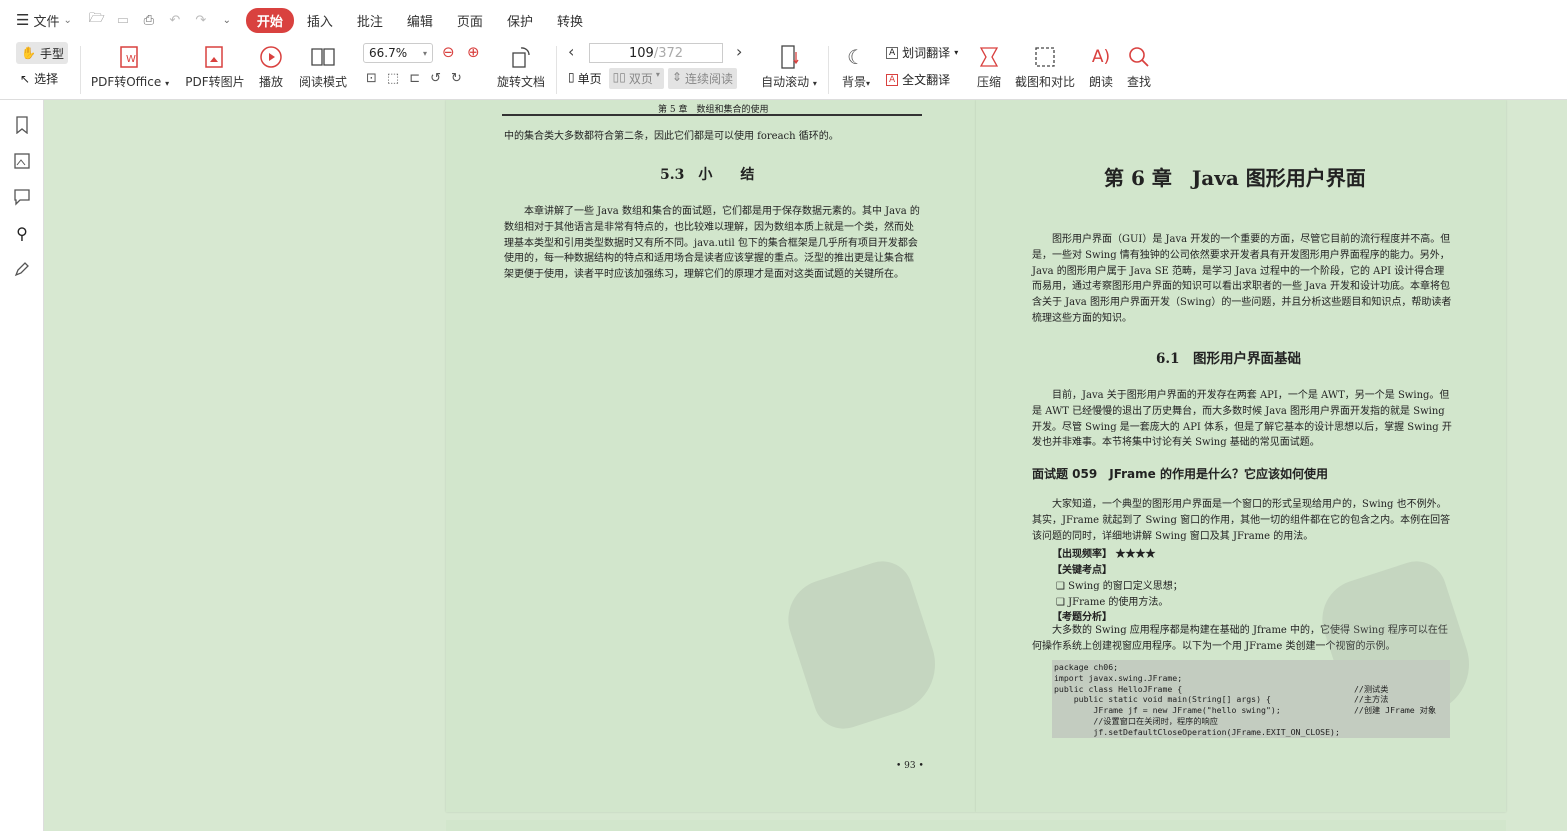 The height and width of the screenshot is (831, 1567). I want to click on code-text: import javax.swing.JFrame;, so click(1118, 677).